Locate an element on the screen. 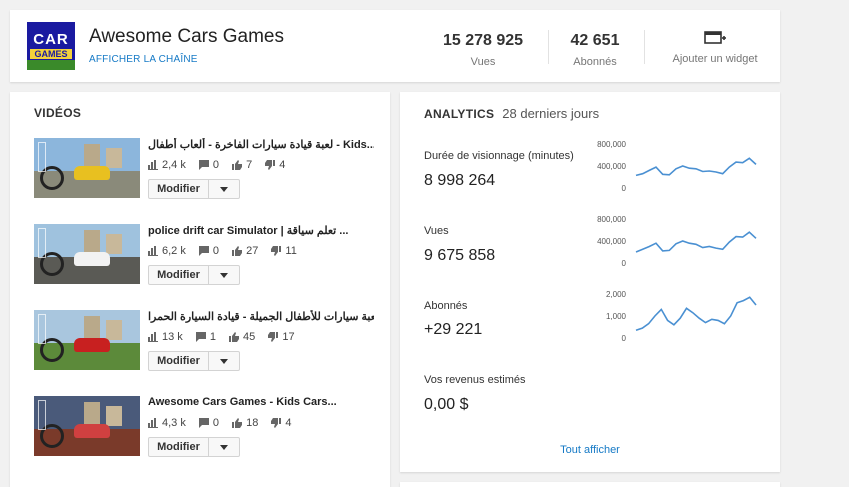 The width and height of the screenshot is (849, 487). analytics-title: ANALYTICS 28 derniers jours is located at coordinates (511, 113).